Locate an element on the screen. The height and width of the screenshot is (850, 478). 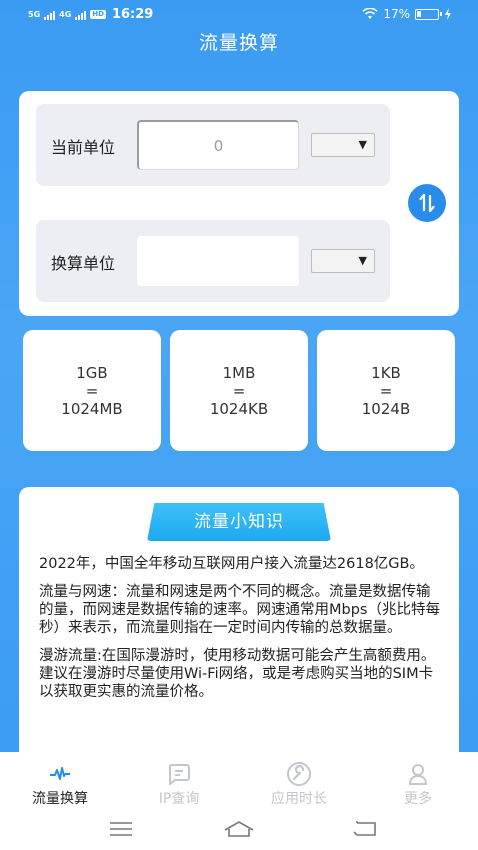
current-unit-row: 当前单位 0 ▼ is located at coordinates (213, 145).